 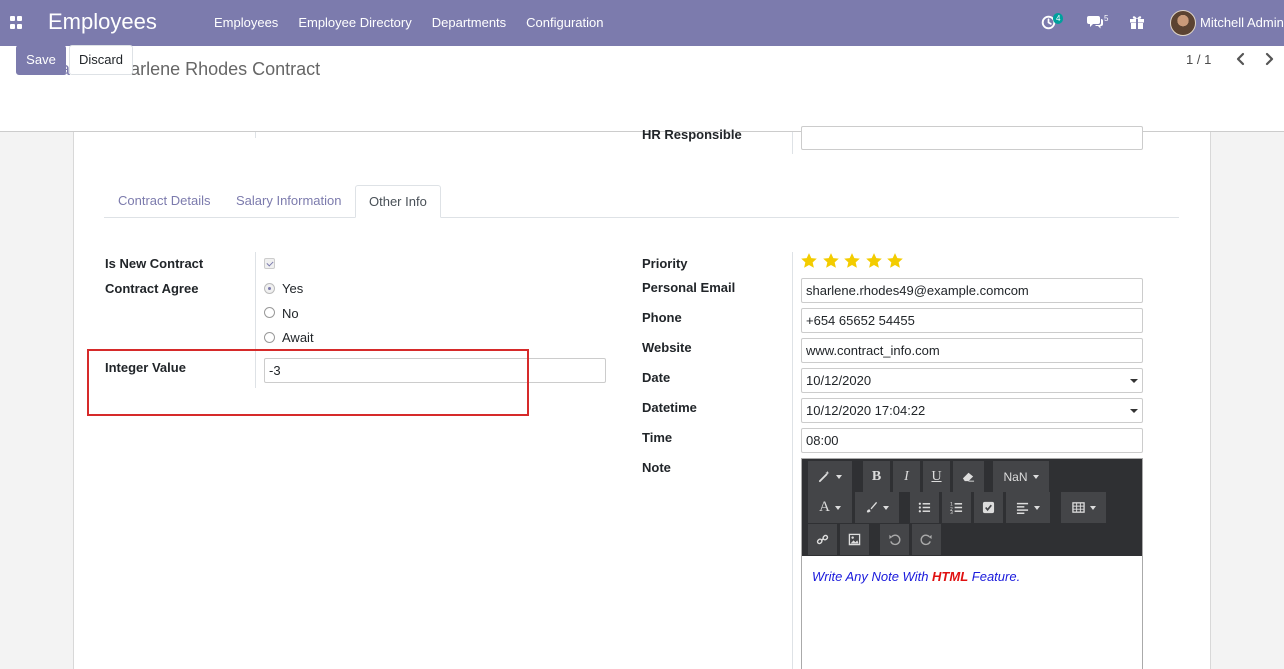 I want to click on contract-agree-option-yes: Yes, so click(x=292, y=288).